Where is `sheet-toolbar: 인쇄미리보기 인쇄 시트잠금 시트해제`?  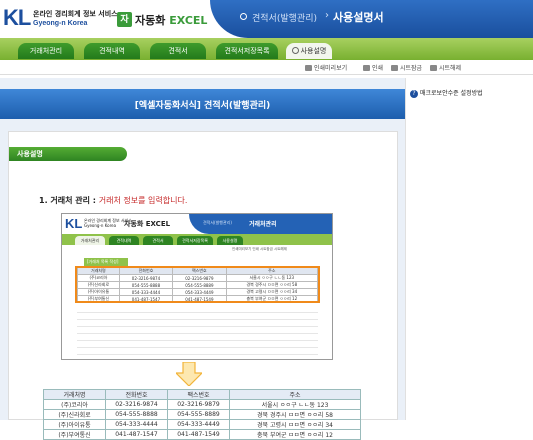 sheet-toolbar: 인쇄미리보기 인쇄 시트잠금 시트해제 is located at coordinates (266, 67).